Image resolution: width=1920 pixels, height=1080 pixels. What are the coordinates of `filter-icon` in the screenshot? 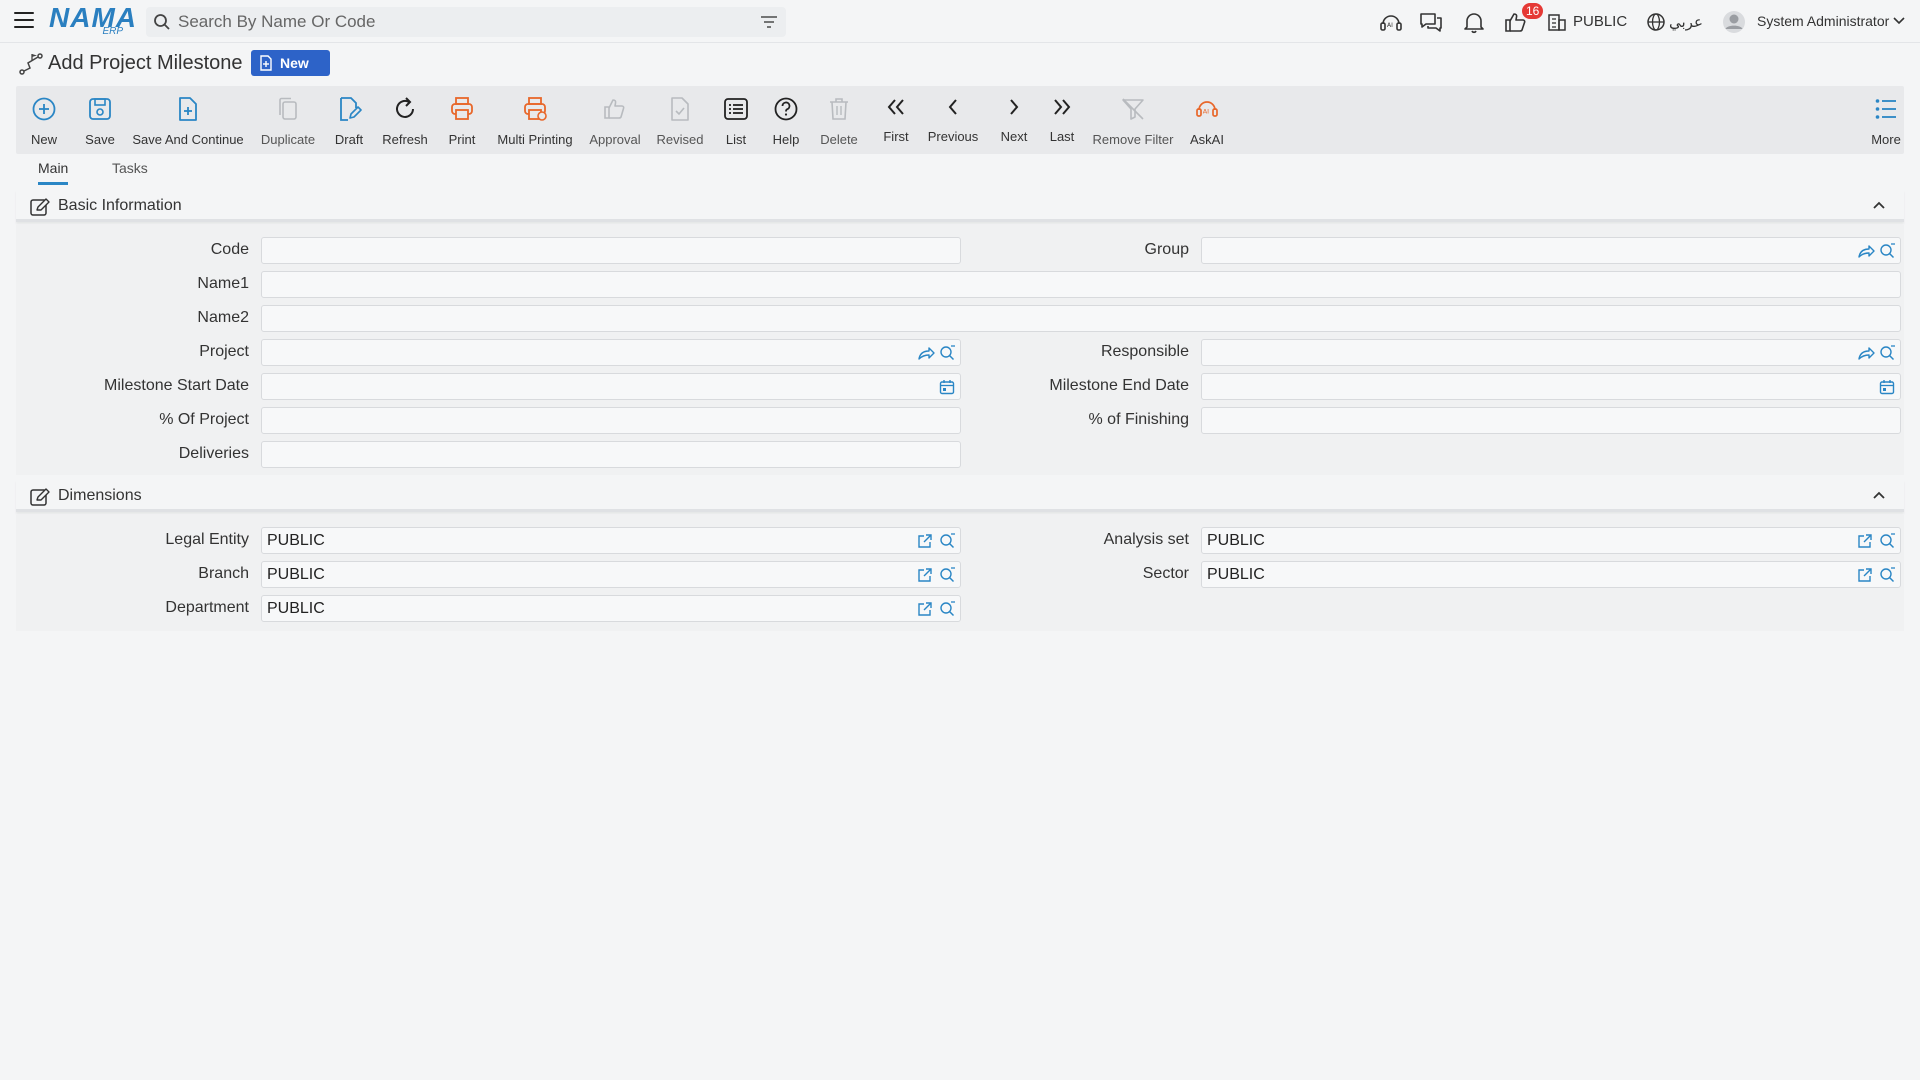 It's located at (769, 22).